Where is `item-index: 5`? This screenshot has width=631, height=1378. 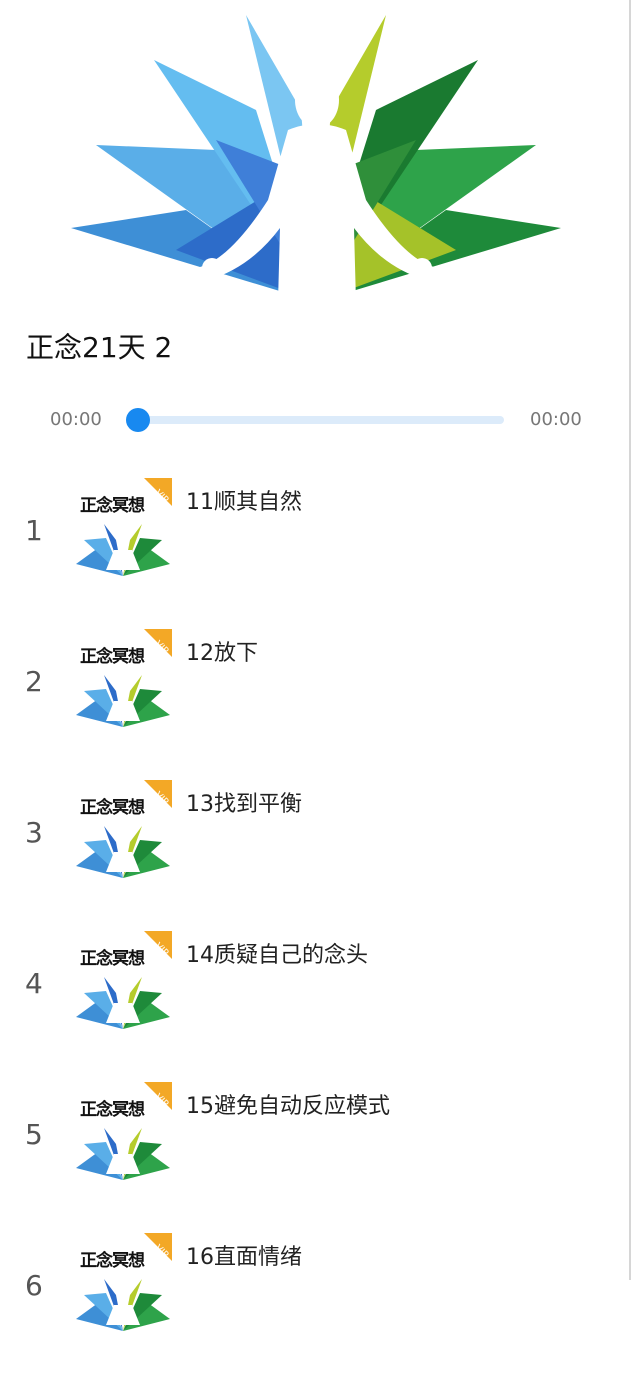 item-index: 5 is located at coordinates (34, 1134).